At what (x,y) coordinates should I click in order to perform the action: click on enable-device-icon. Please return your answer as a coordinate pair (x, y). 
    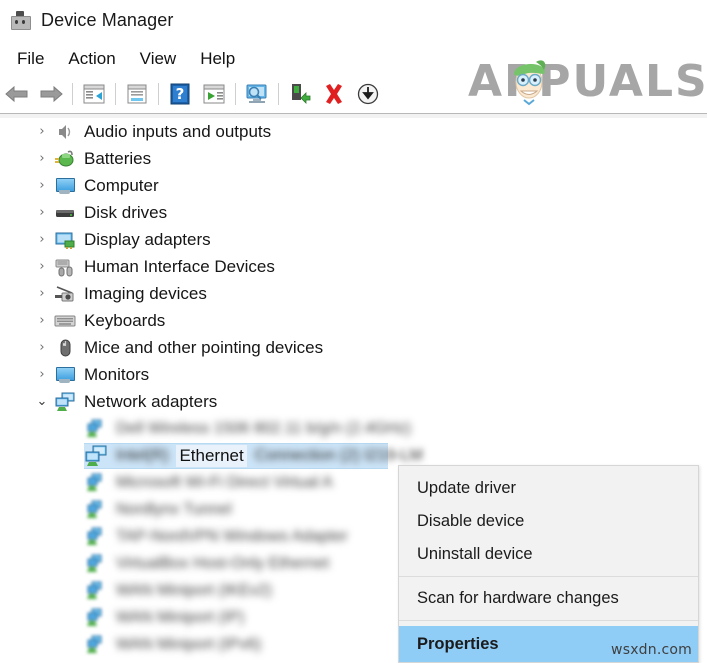
    Looking at the image, I should click on (300, 94).